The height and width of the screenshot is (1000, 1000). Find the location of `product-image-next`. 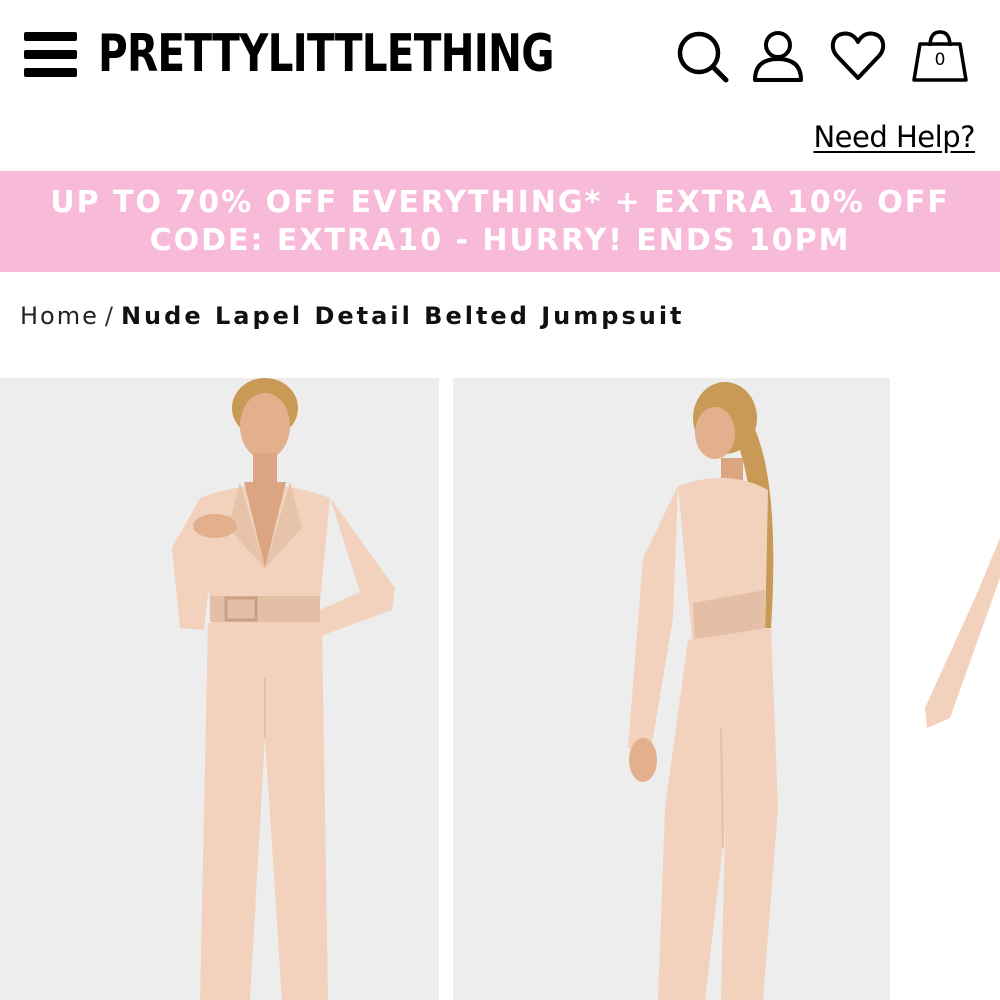

product-image-next is located at coordinates (952, 689).